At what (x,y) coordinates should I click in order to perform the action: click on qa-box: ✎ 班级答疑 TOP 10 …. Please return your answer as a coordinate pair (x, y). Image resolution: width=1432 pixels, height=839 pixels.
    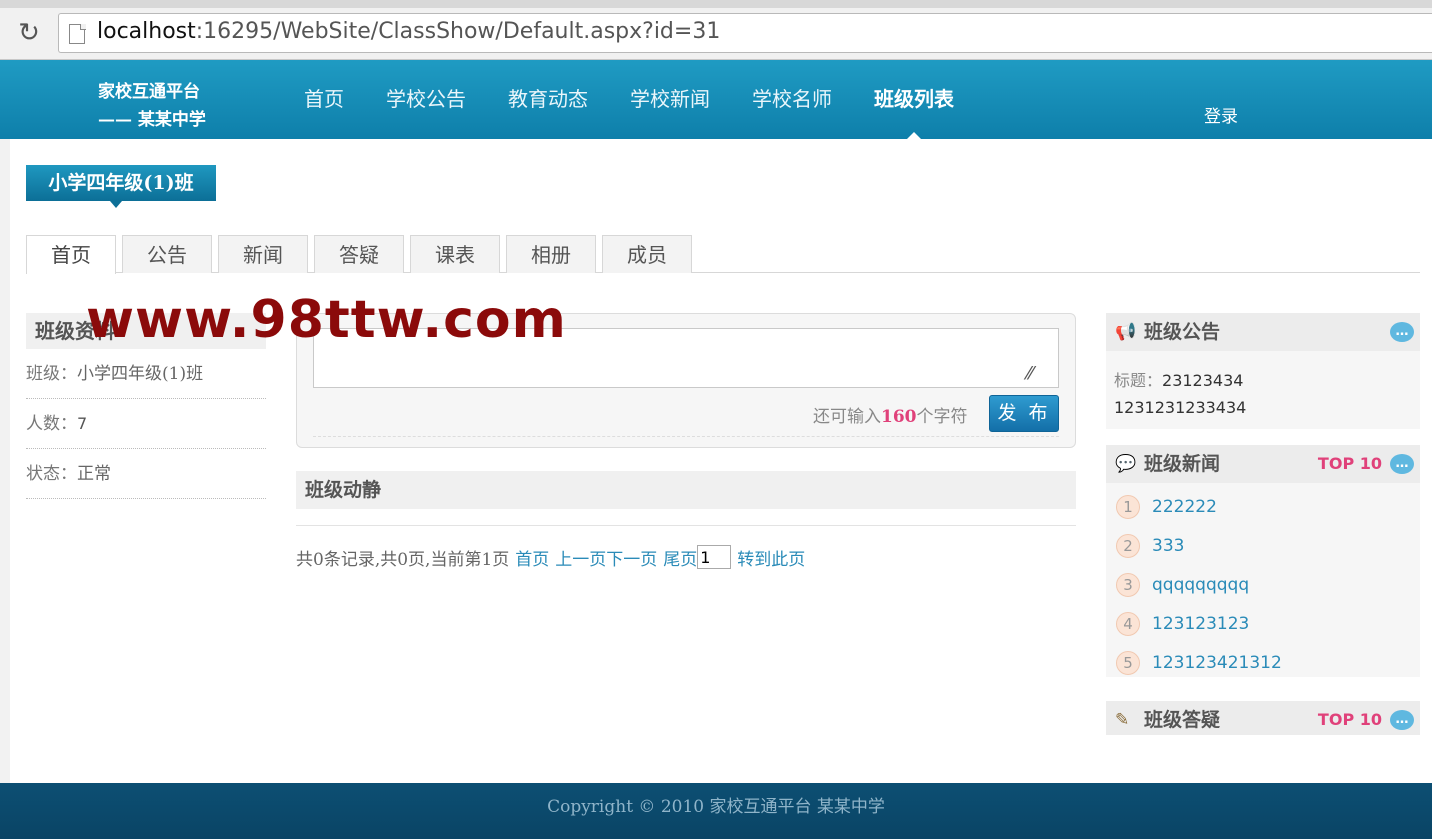
    Looking at the image, I should click on (1263, 718).